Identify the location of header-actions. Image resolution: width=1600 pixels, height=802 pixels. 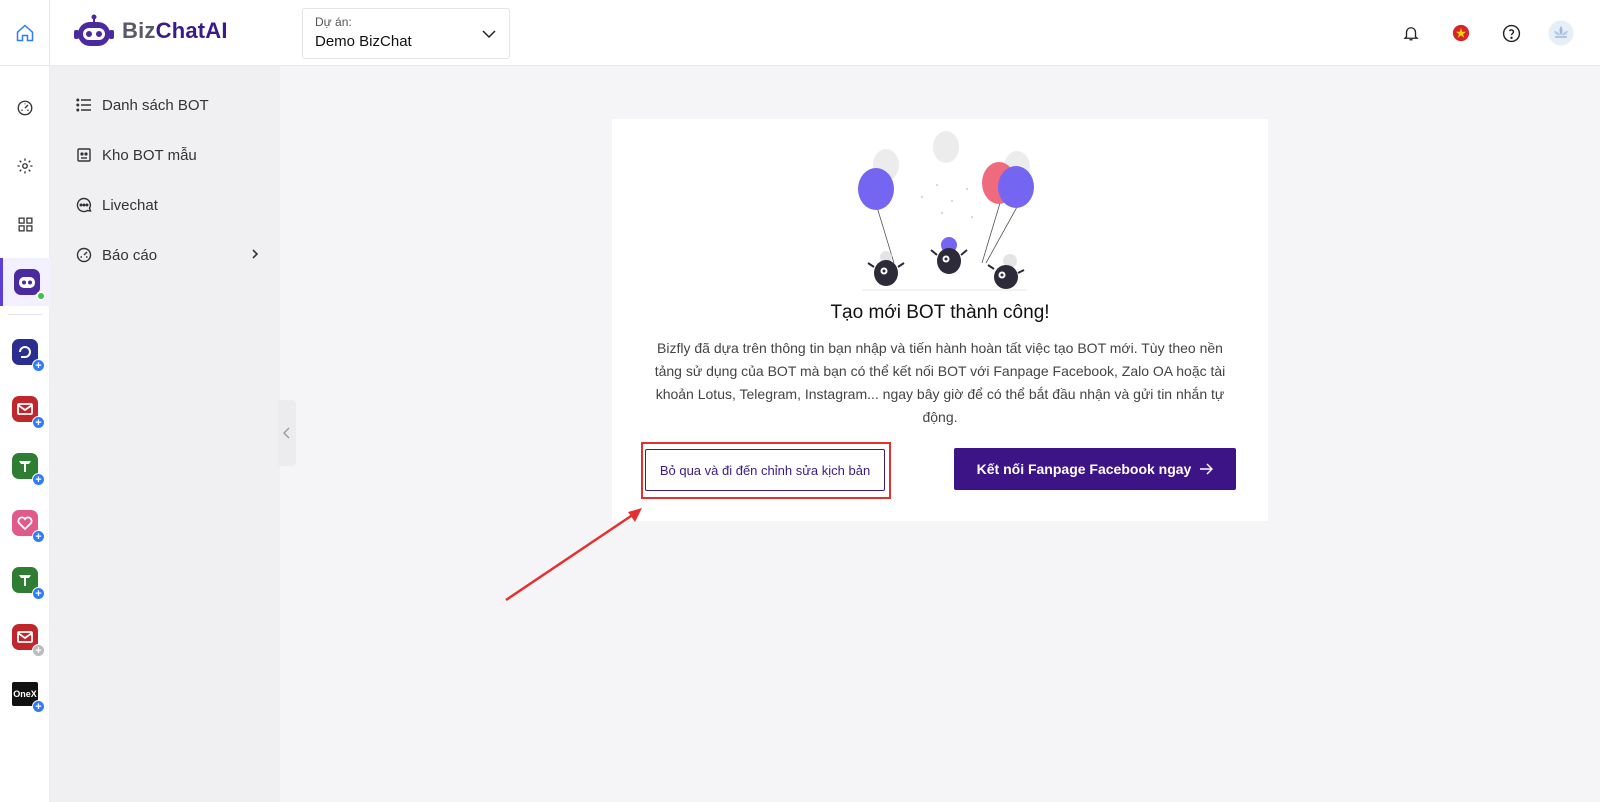
(1486, 33).